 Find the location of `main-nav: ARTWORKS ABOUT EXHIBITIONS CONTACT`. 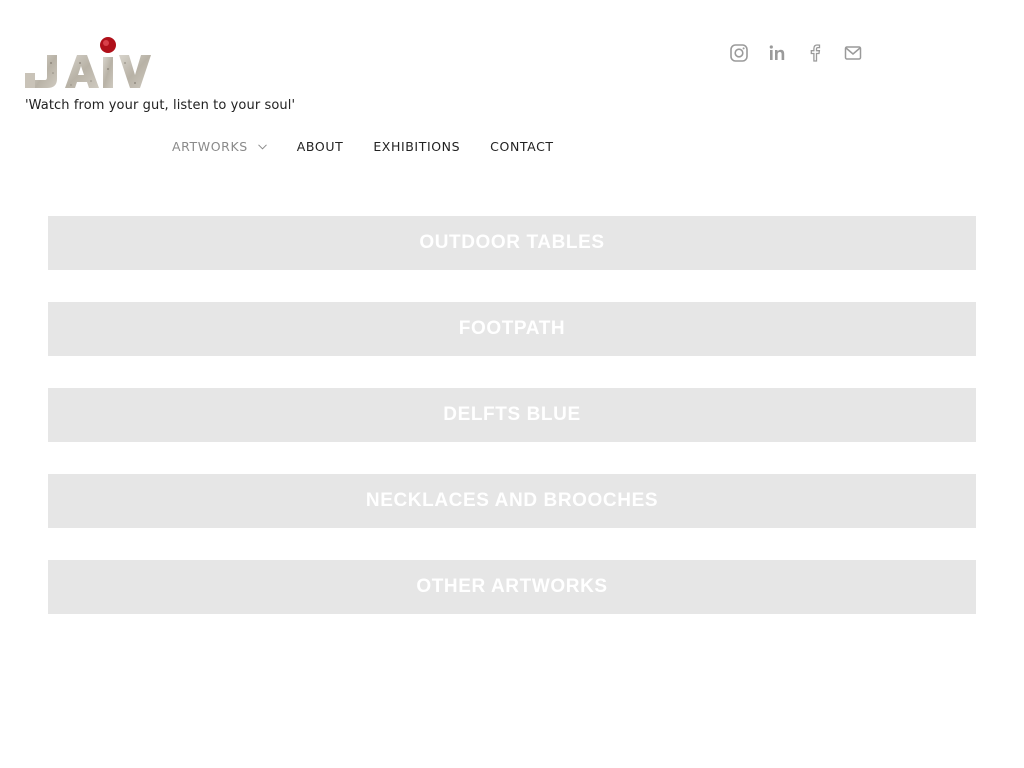

main-nav: ARTWORKS ABOUT EXHIBITIONS CONTACT is located at coordinates (363, 146).